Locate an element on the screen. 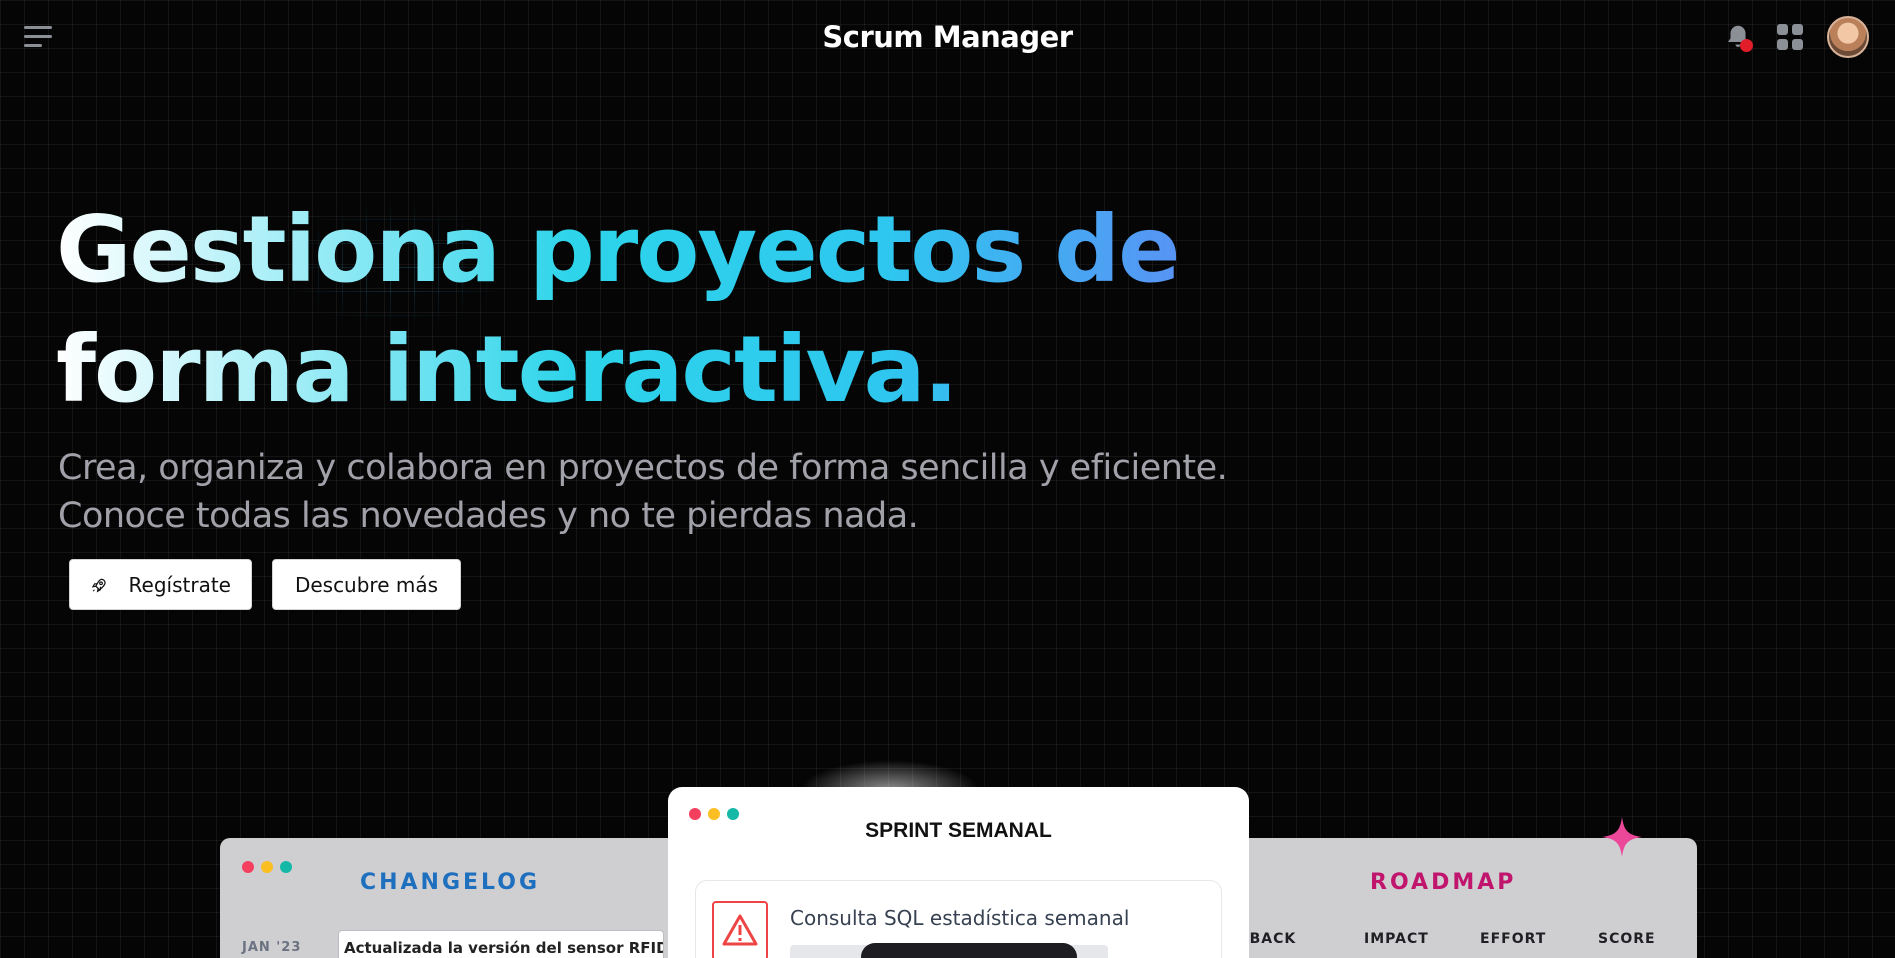 This screenshot has height=958, width=1895. rocket-icon is located at coordinates (98, 585).